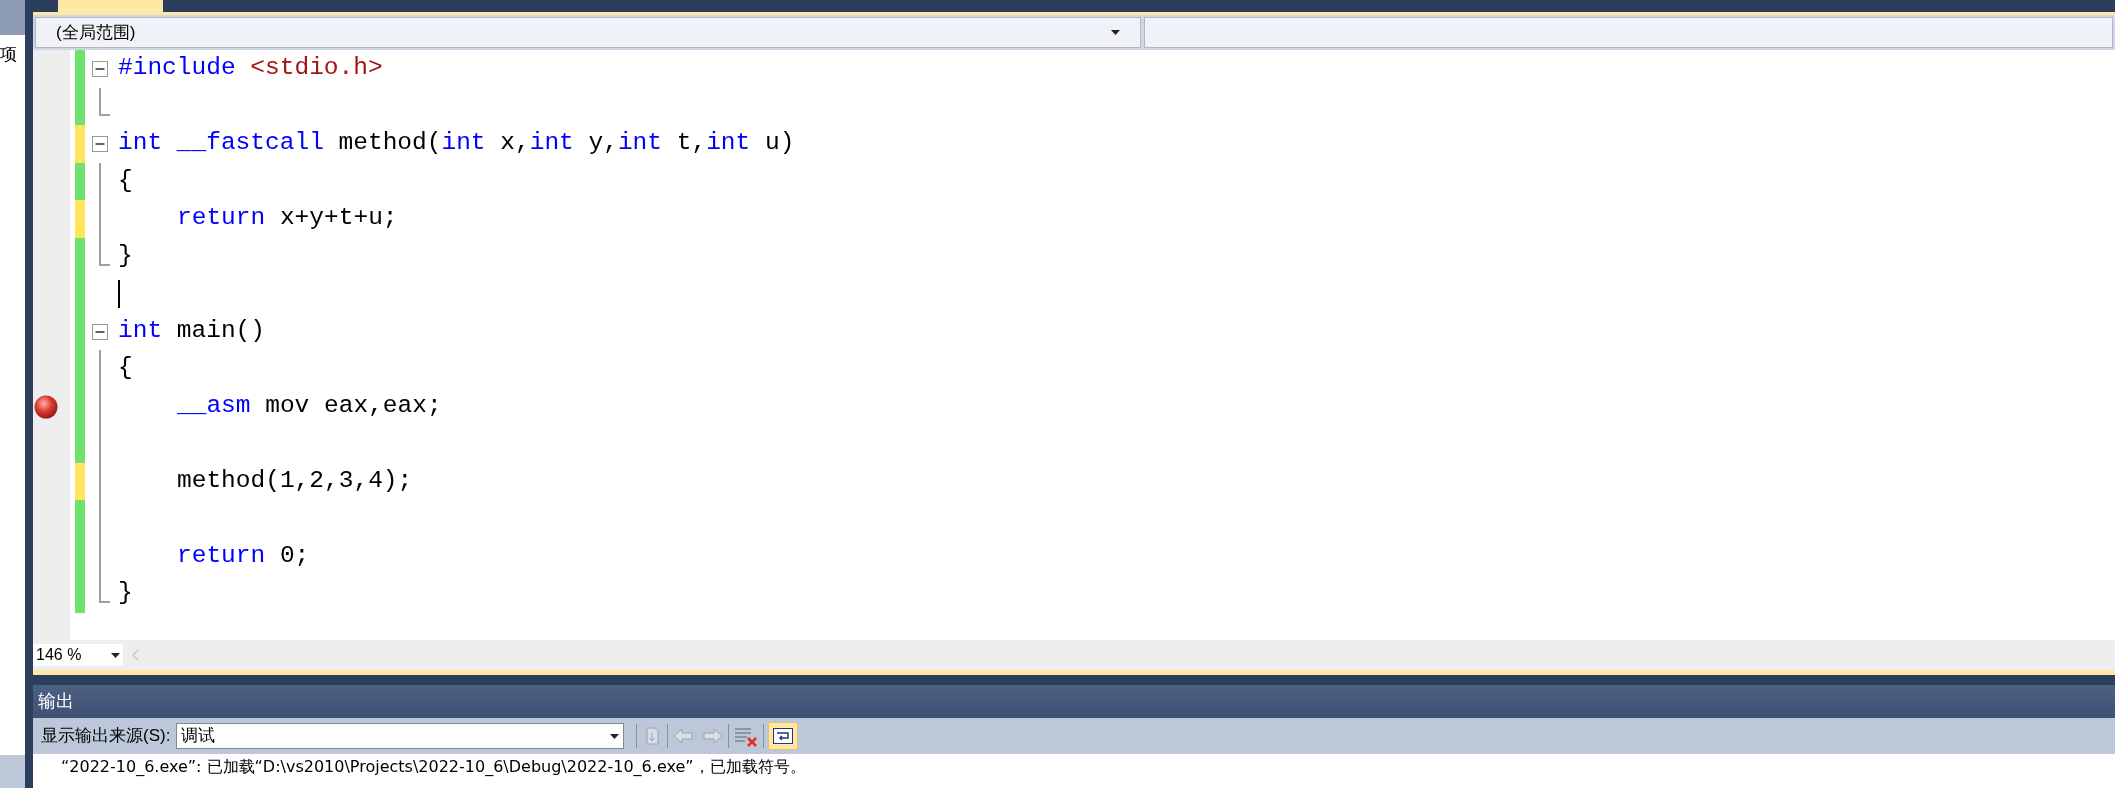 The width and height of the screenshot is (2115, 788). Describe the element at coordinates (456, 143) in the screenshot. I see `code-line: int __fastcall method(int x,int y,int t,int u)` at that location.